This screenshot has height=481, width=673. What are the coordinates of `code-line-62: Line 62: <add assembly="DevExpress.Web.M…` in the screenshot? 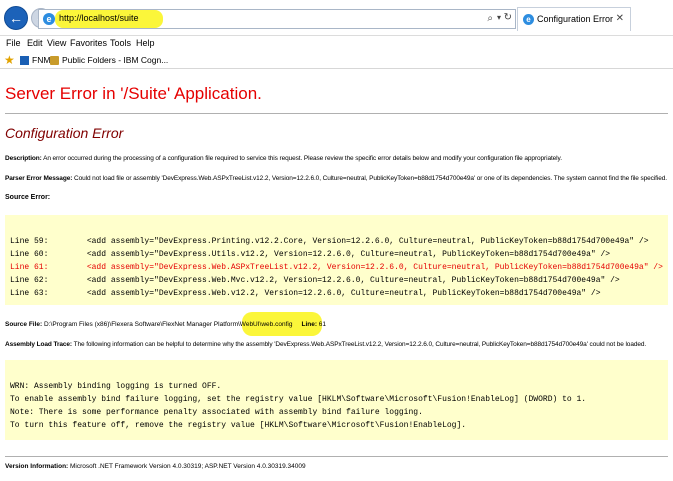 It's located at (315, 280).